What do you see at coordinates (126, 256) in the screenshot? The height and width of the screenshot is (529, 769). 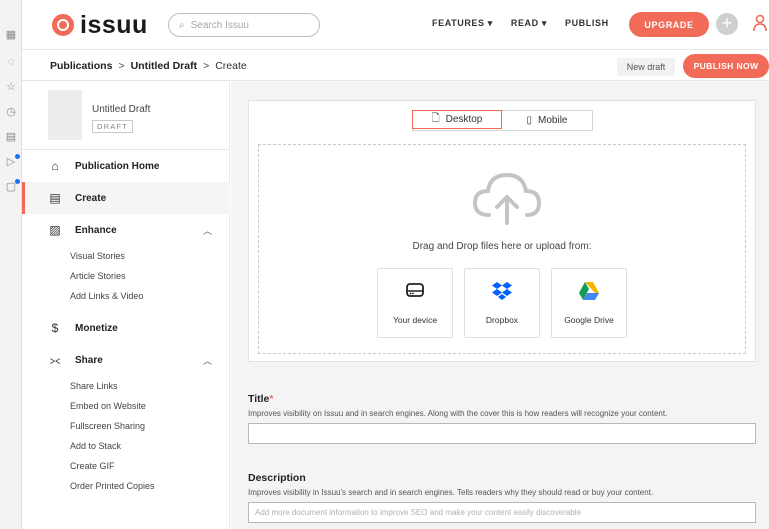 I see `subnav-visual-stories: Visual Stories` at bounding box center [126, 256].